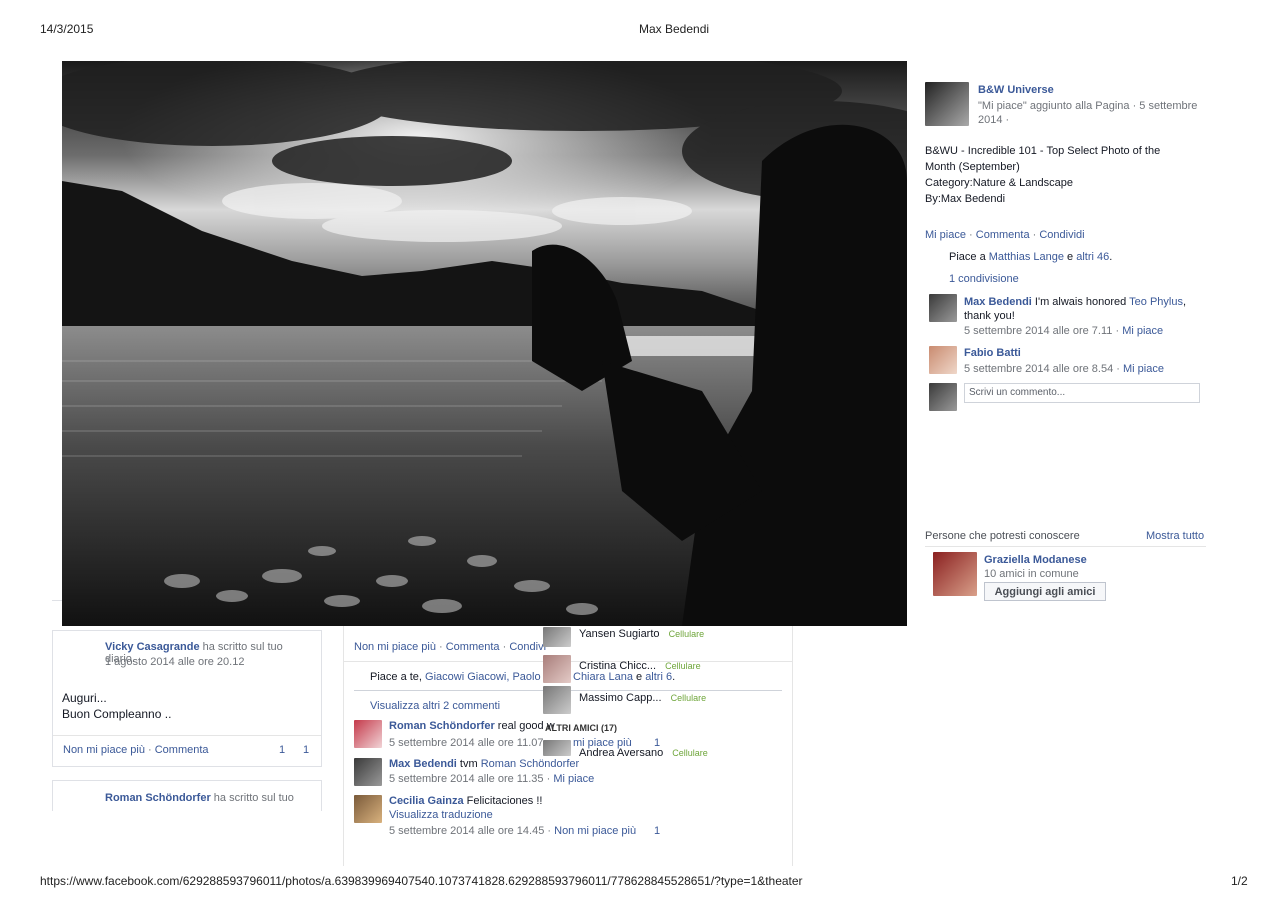 The height and width of the screenshot is (910, 1286). Describe the element at coordinates (984, 279) in the screenshot. I see `shares-link: 1 condivisione` at that location.